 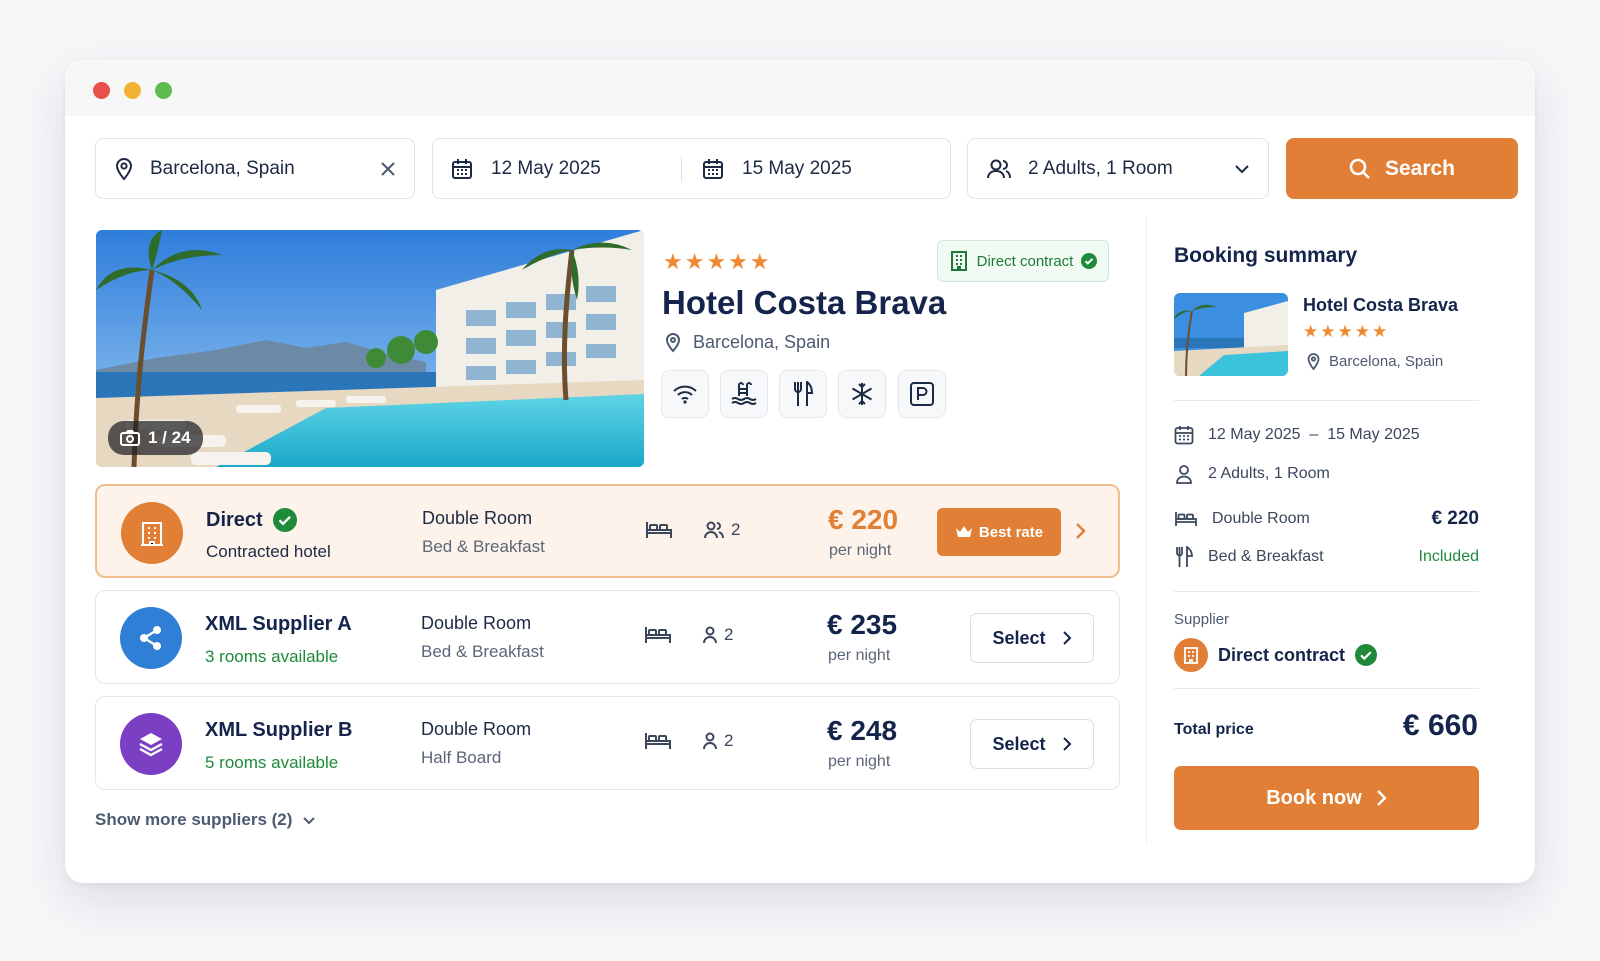 What do you see at coordinates (1269, 473) in the screenshot?
I see `summary-guests-text: 2 Adults, 1 Room` at bounding box center [1269, 473].